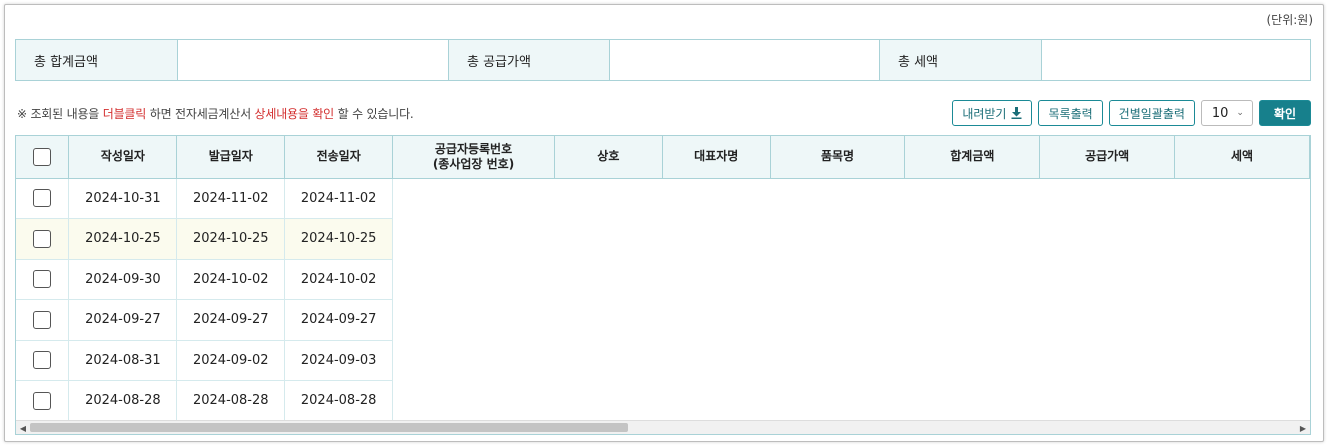 Image resolution: width=1329 pixels, height=447 pixels. I want to click on col-header-supplier-reg: 공급자등록번호 (종사업장 번호), so click(473, 157).